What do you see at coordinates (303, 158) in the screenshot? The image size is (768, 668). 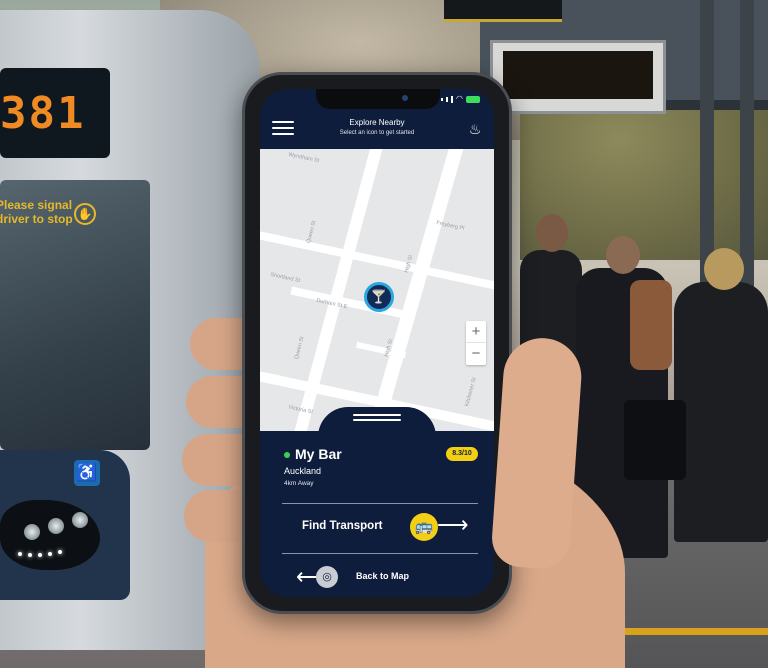 I see `street-label: Wyndham St` at bounding box center [303, 158].